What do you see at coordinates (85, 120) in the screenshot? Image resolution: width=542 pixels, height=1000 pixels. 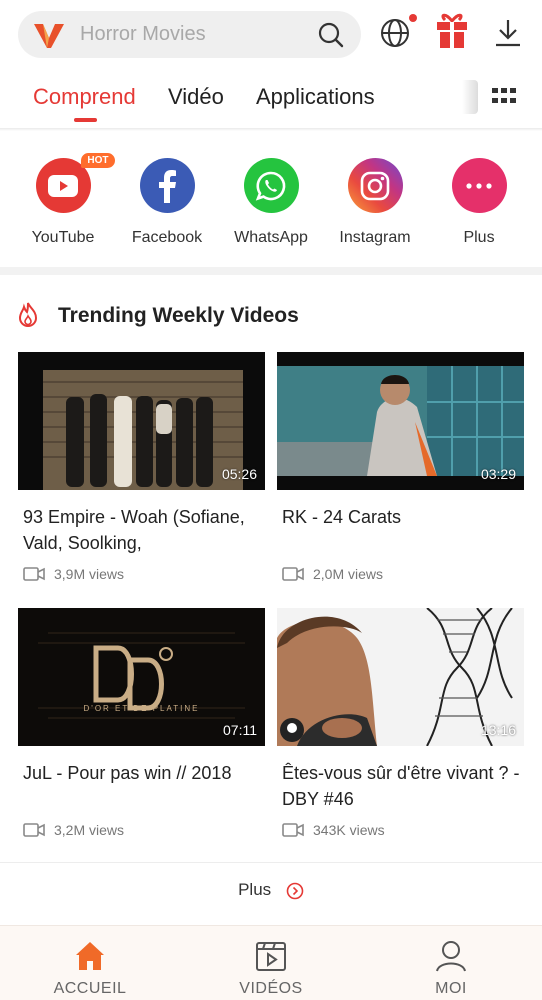 I see `active-tab-indicator` at bounding box center [85, 120].